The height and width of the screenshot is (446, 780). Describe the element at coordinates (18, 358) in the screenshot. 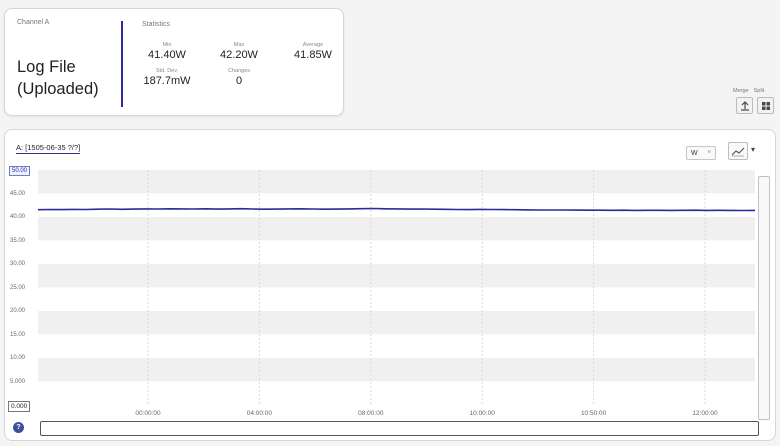

I see `y-tick-label: 10.00` at that location.